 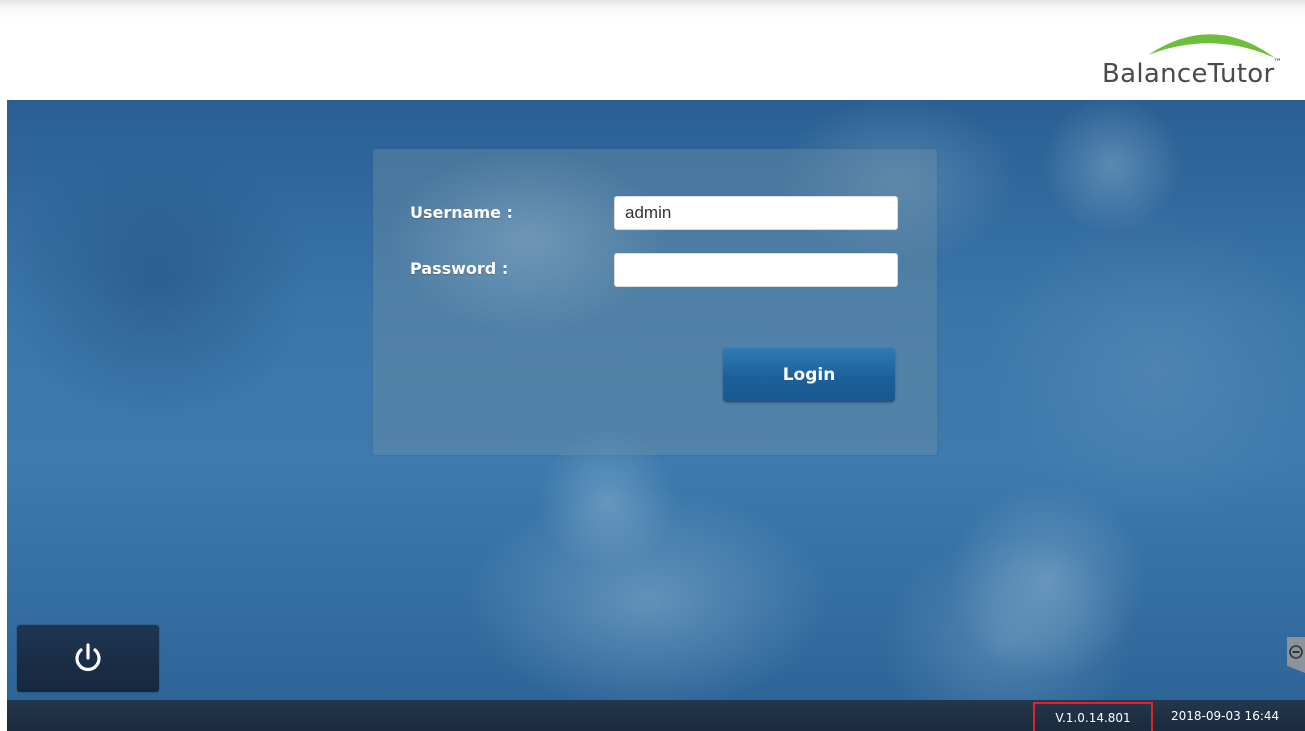 I want to click on minus-circle-icon, so click(x=1296, y=652).